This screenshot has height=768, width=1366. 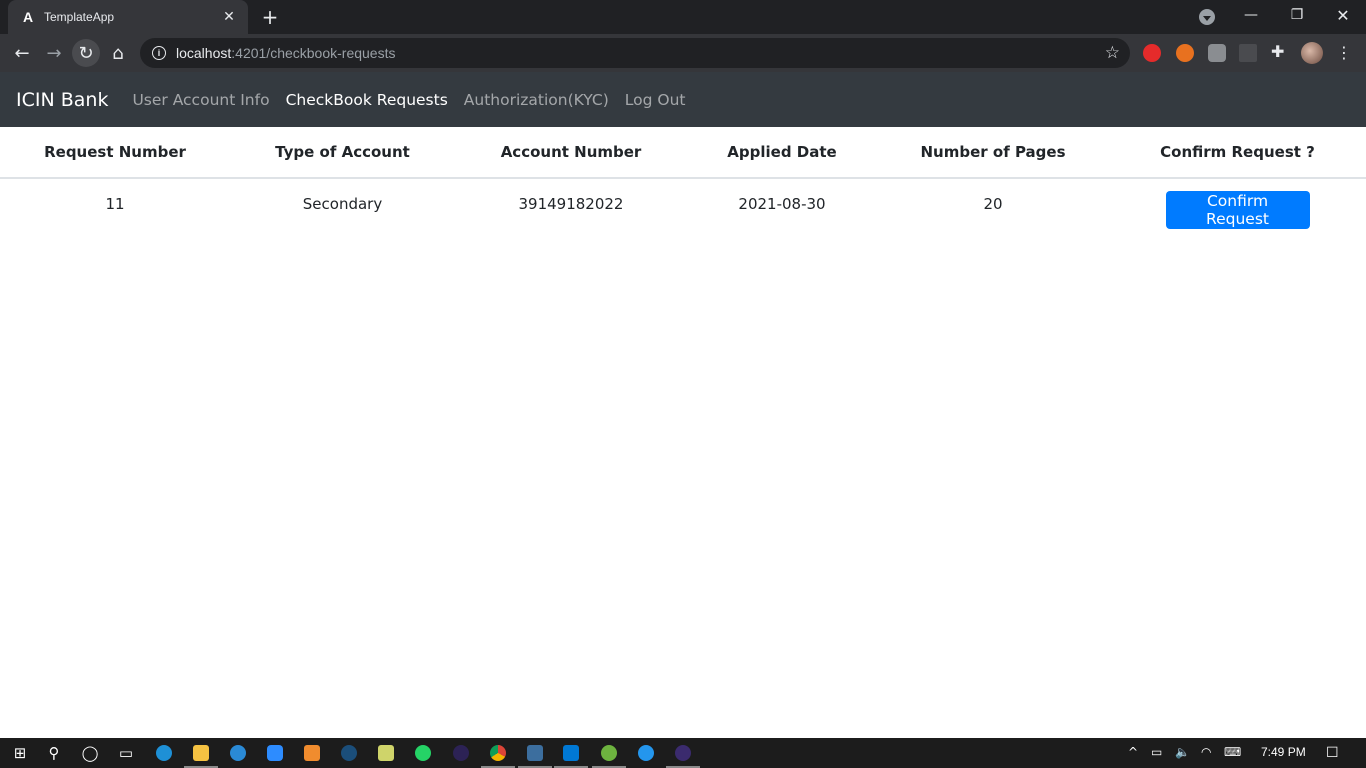 I want to click on nav-user-account-info: User Account Info, so click(x=200, y=100).